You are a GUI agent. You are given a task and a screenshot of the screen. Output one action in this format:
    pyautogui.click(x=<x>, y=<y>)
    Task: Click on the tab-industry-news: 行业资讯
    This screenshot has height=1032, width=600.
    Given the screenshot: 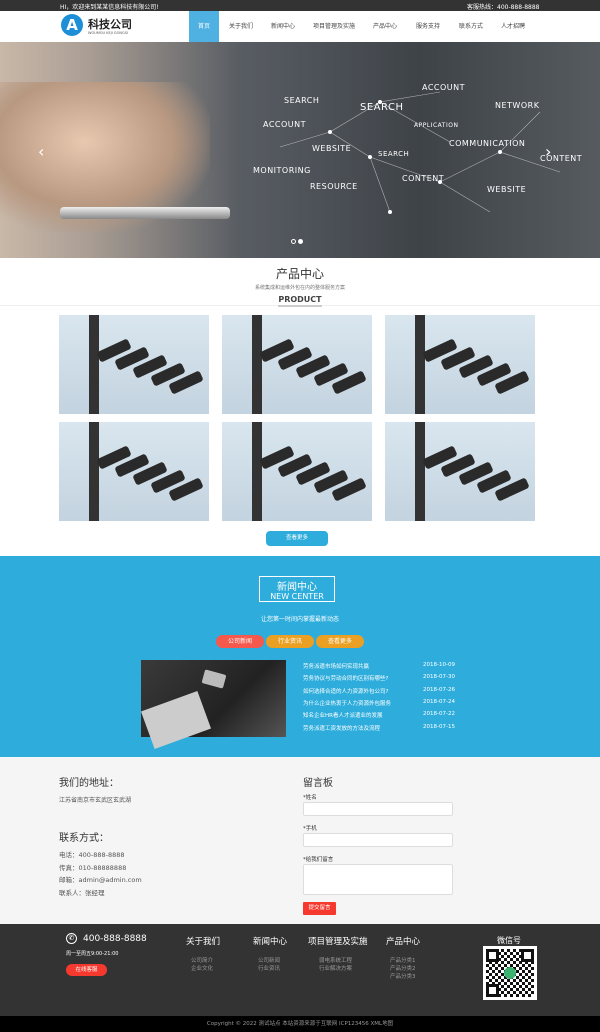 What is the action you would take?
    pyautogui.click(x=290, y=641)
    